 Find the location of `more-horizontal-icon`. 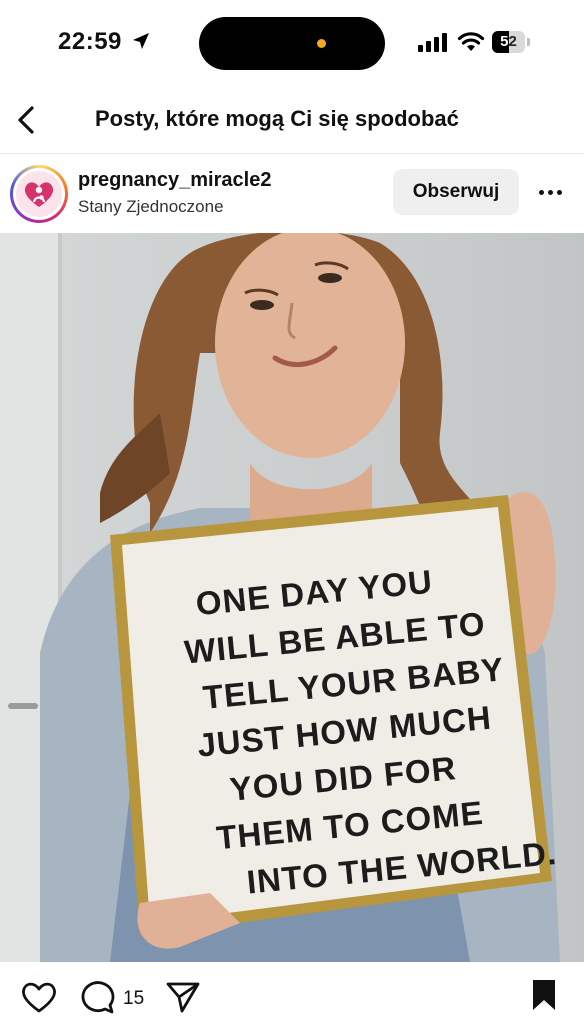

more-horizontal-icon is located at coordinates (541, 192).